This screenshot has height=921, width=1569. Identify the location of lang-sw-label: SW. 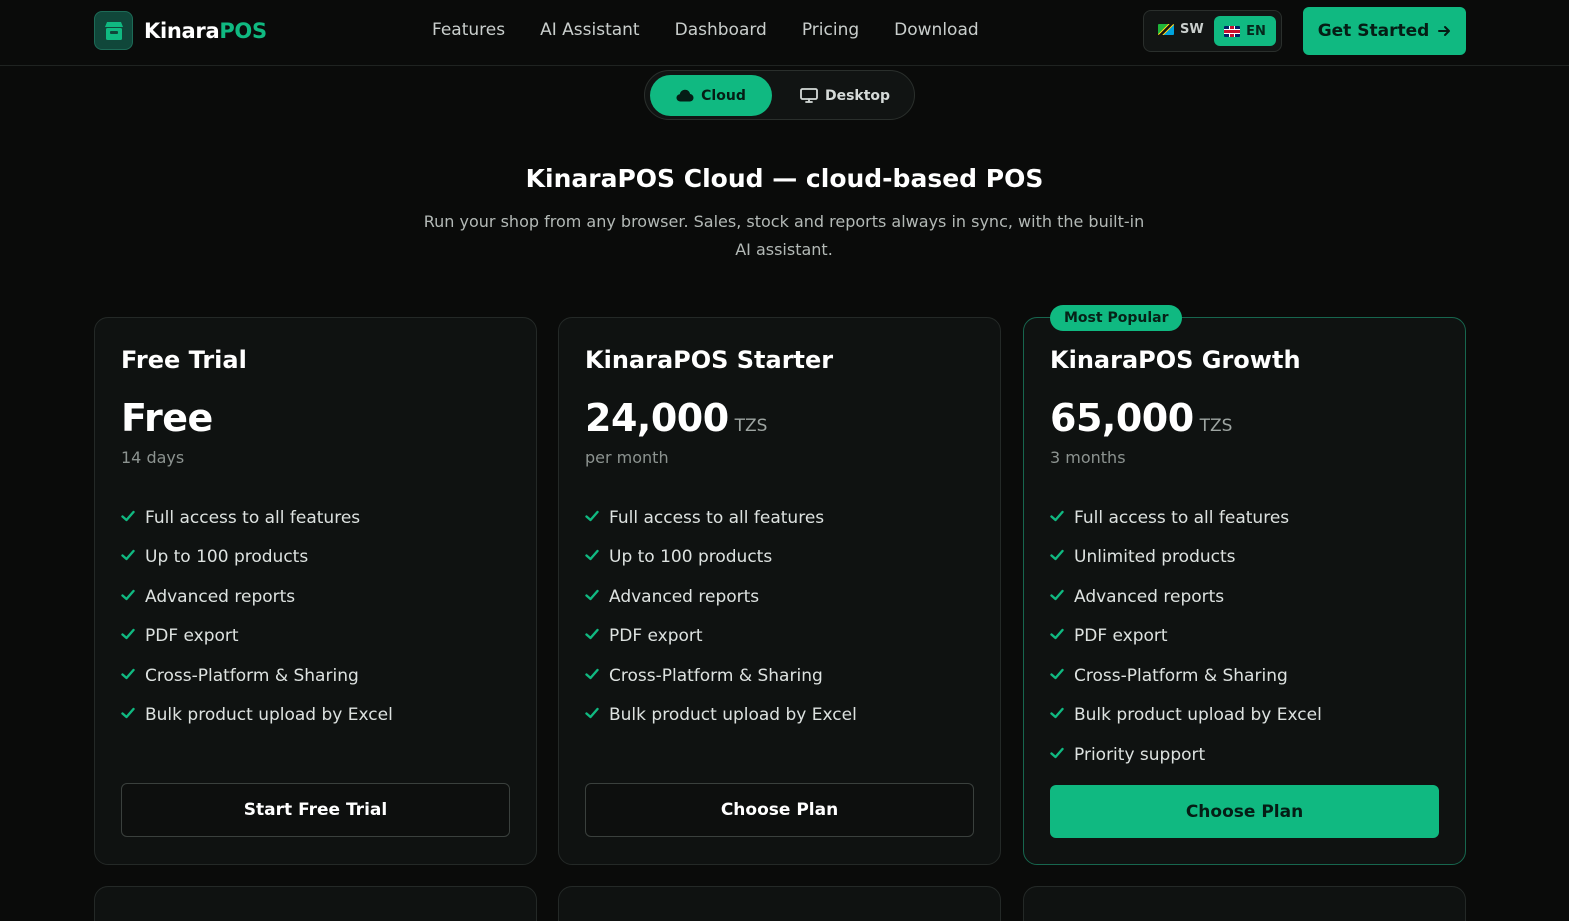
(1192, 29).